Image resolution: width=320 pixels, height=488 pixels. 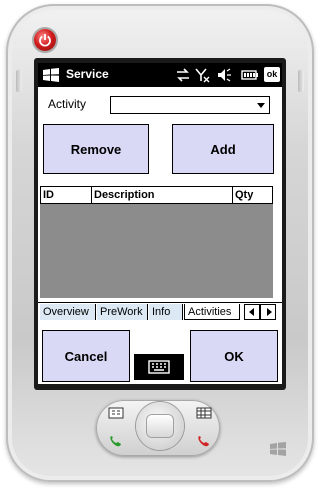 What do you see at coordinates (87, 74) in the screenshot?
I see `window-title: Service` at bounding box center [87, 74].